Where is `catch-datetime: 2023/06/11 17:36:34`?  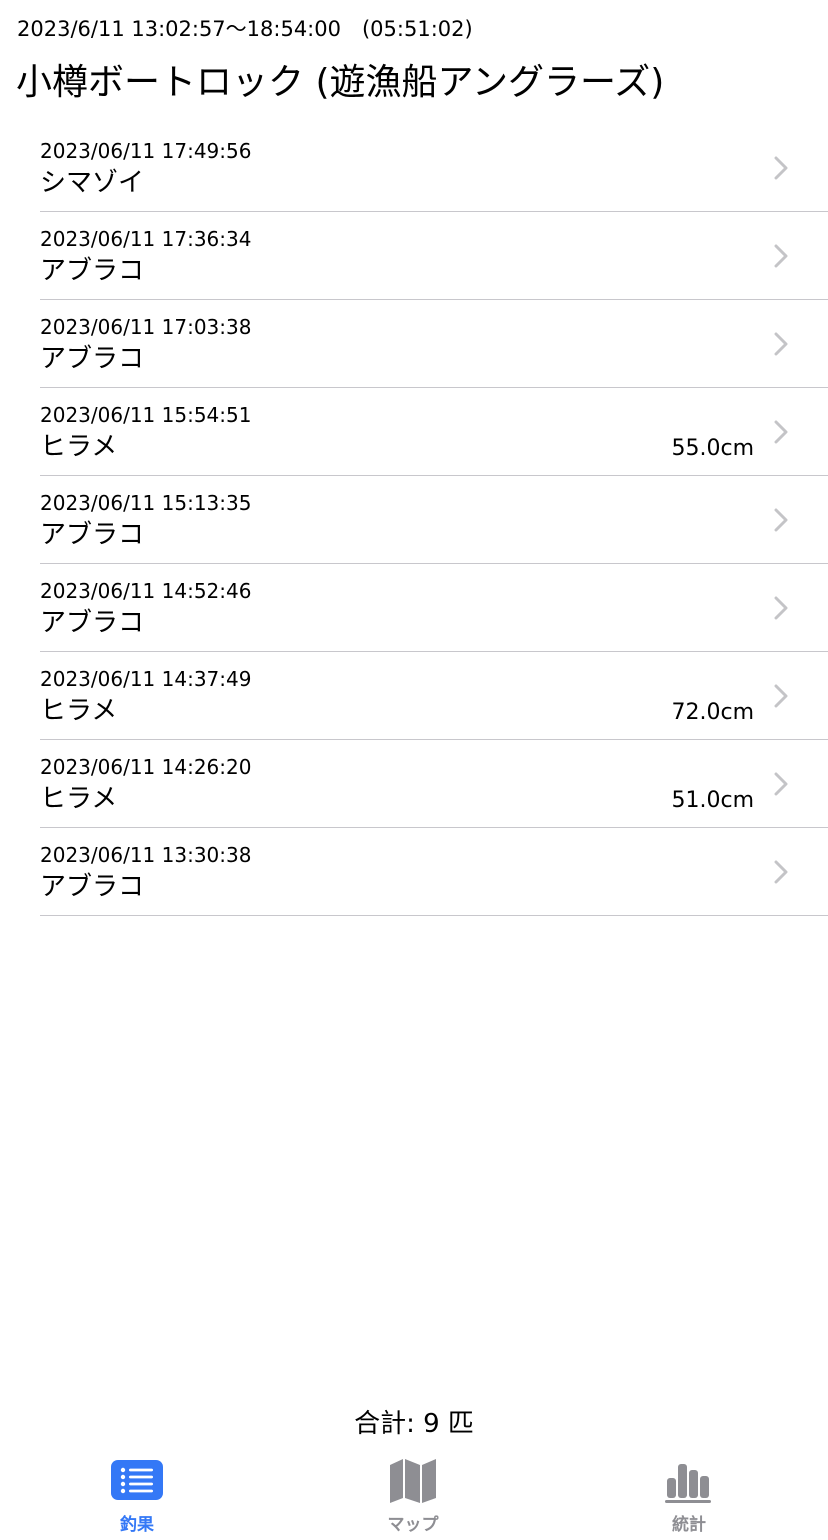 catch-datetime: 2023/06/11 17:36:34 is located at coordinates (146, 239).